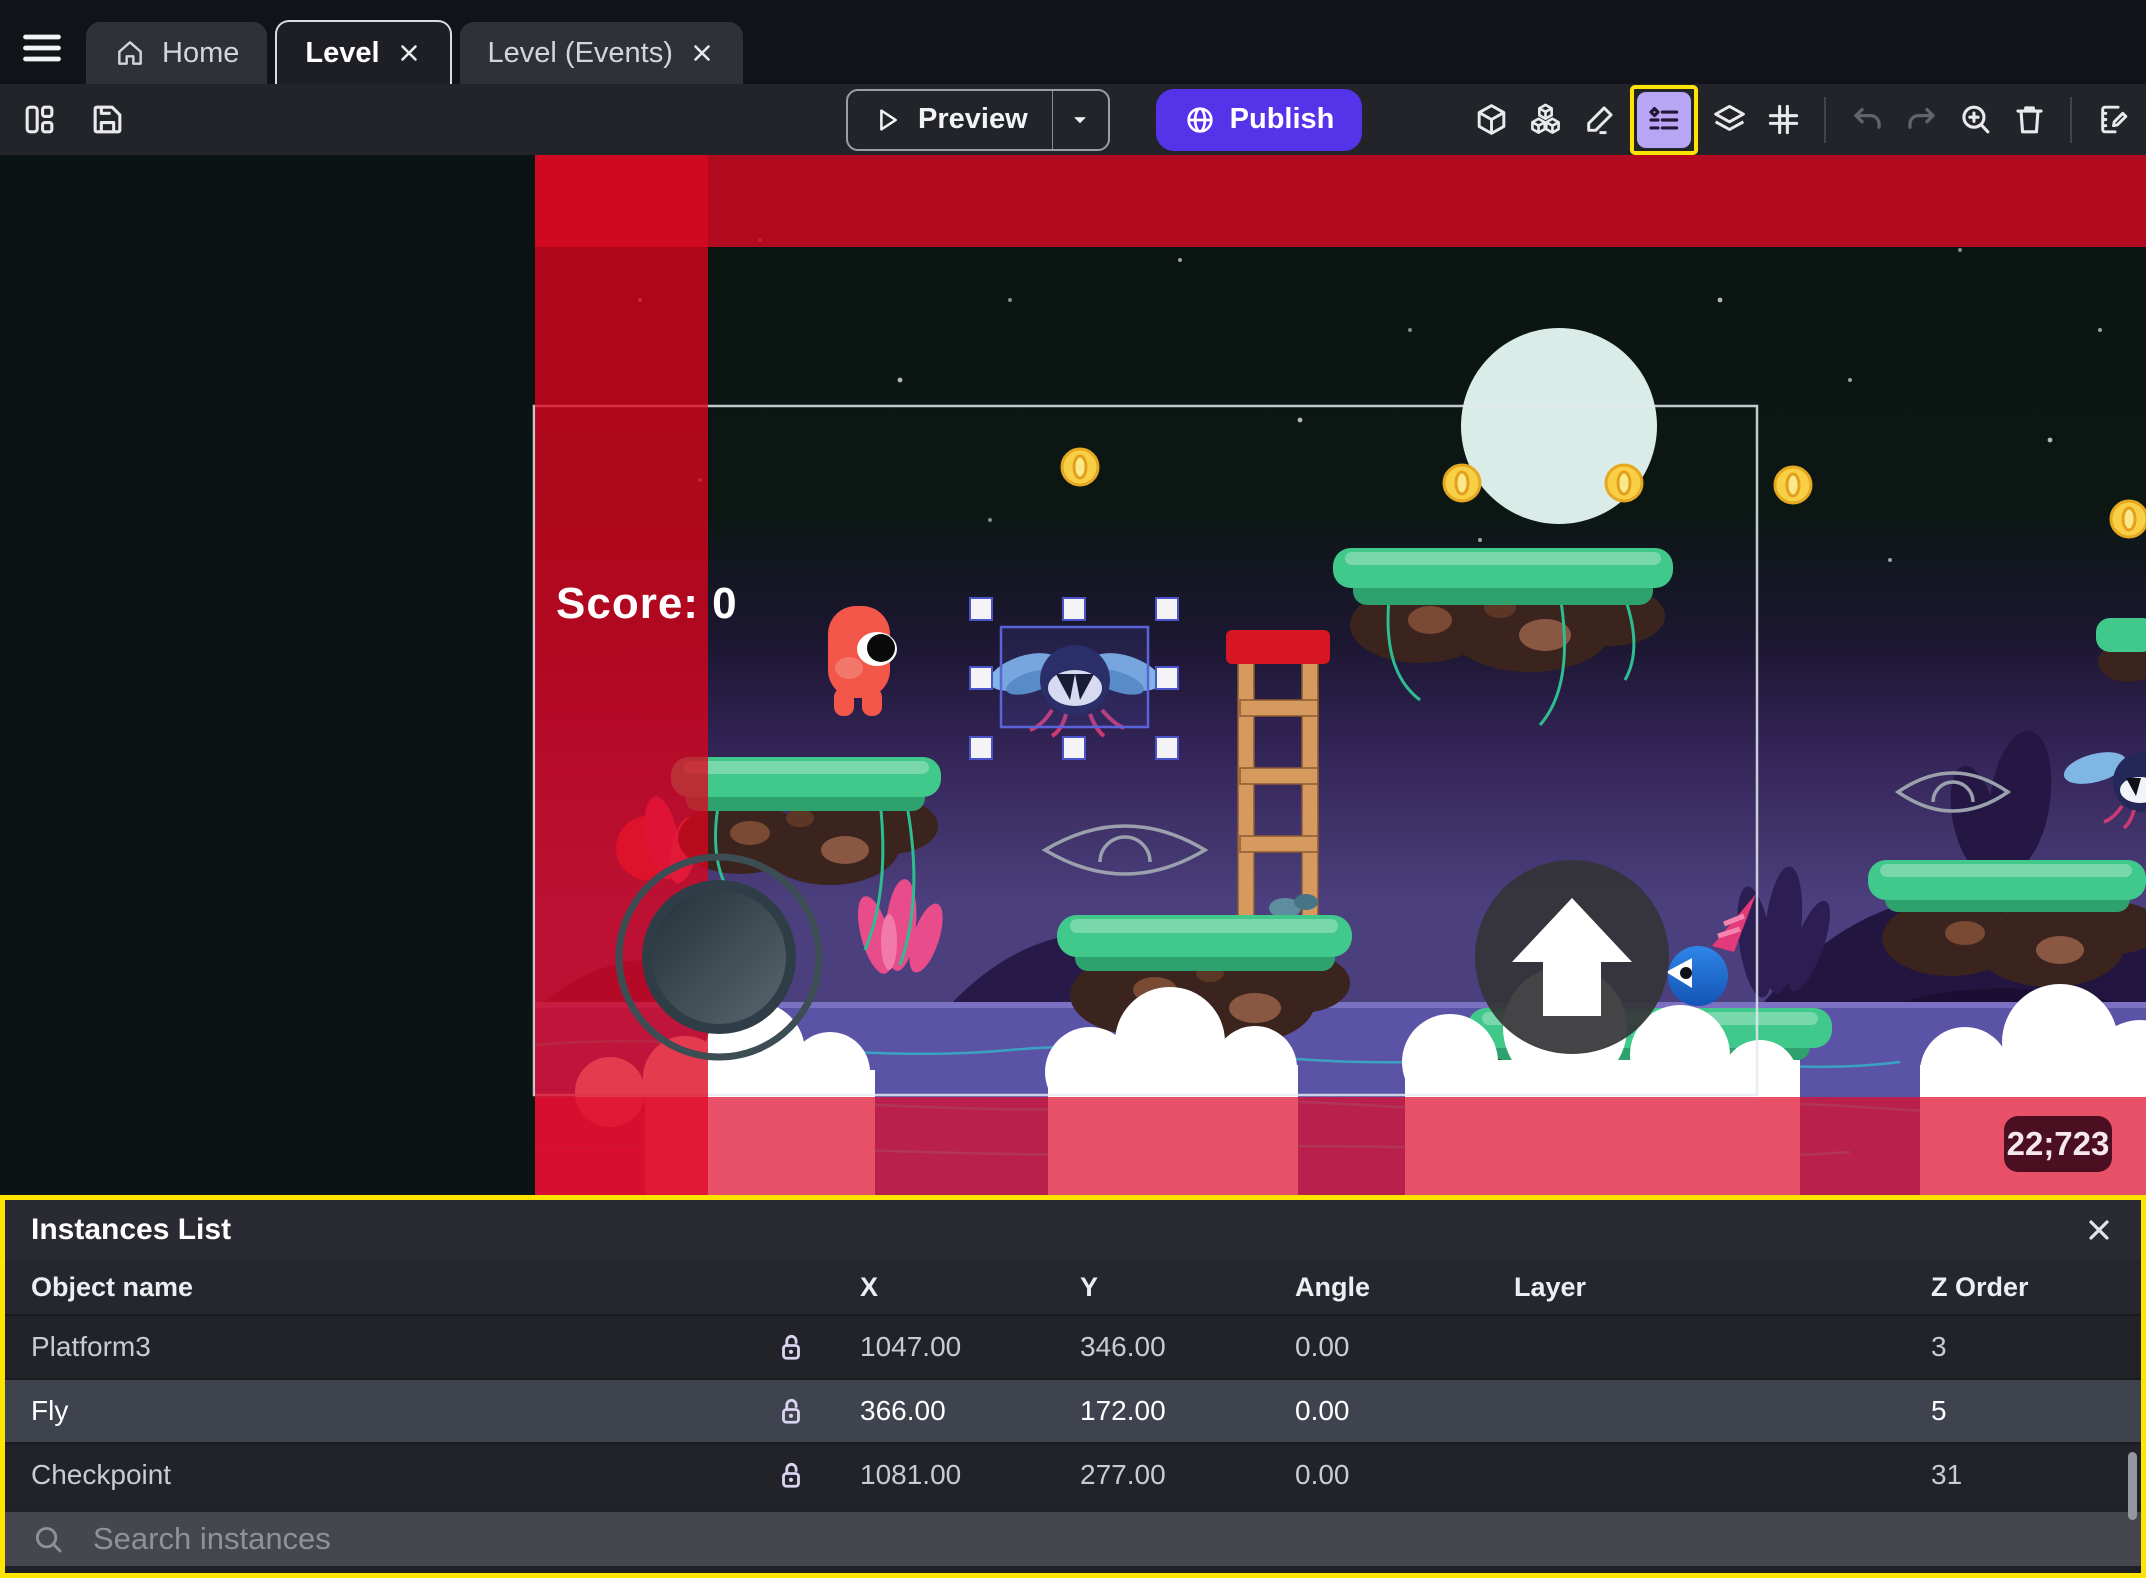 Image resolution: width=2146 pixels, height=1578 pixels. I want to click on box-3d-icon, so click(1491, 120).